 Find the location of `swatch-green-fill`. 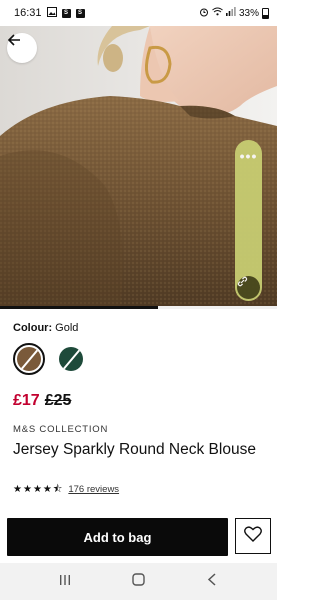

swatch-green-fill is located at coordinates (71, 359).